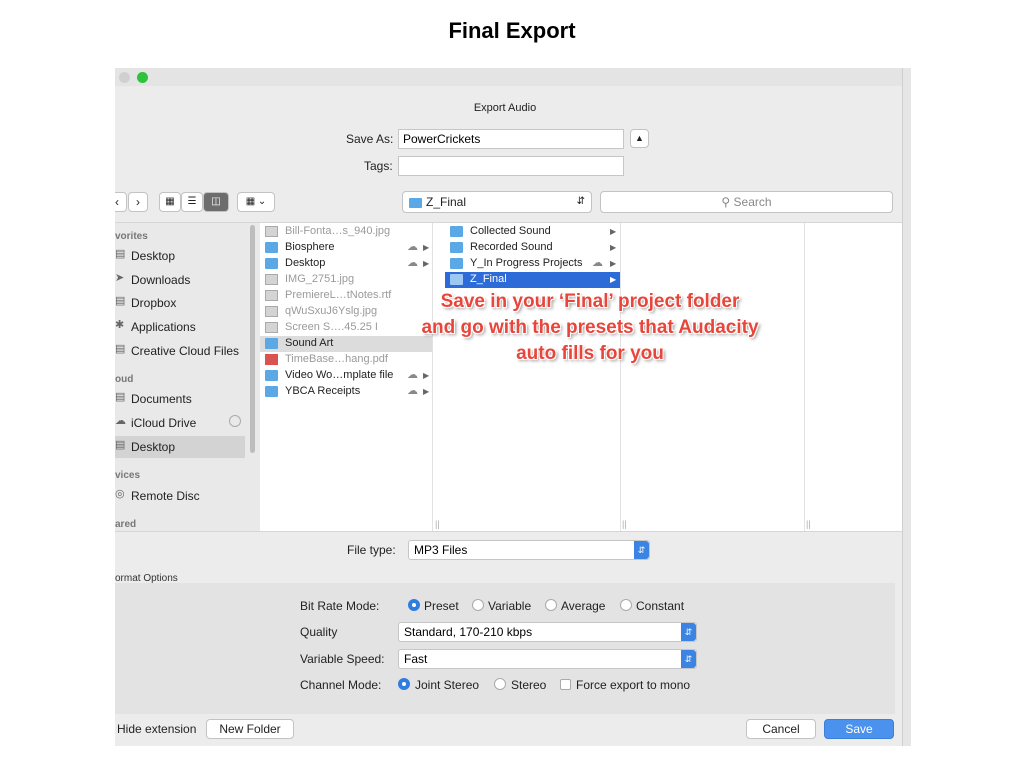 Image resolution: width=1024 pixels, height=768 pixels. I want to click on variable-radio, so click(478, 605).